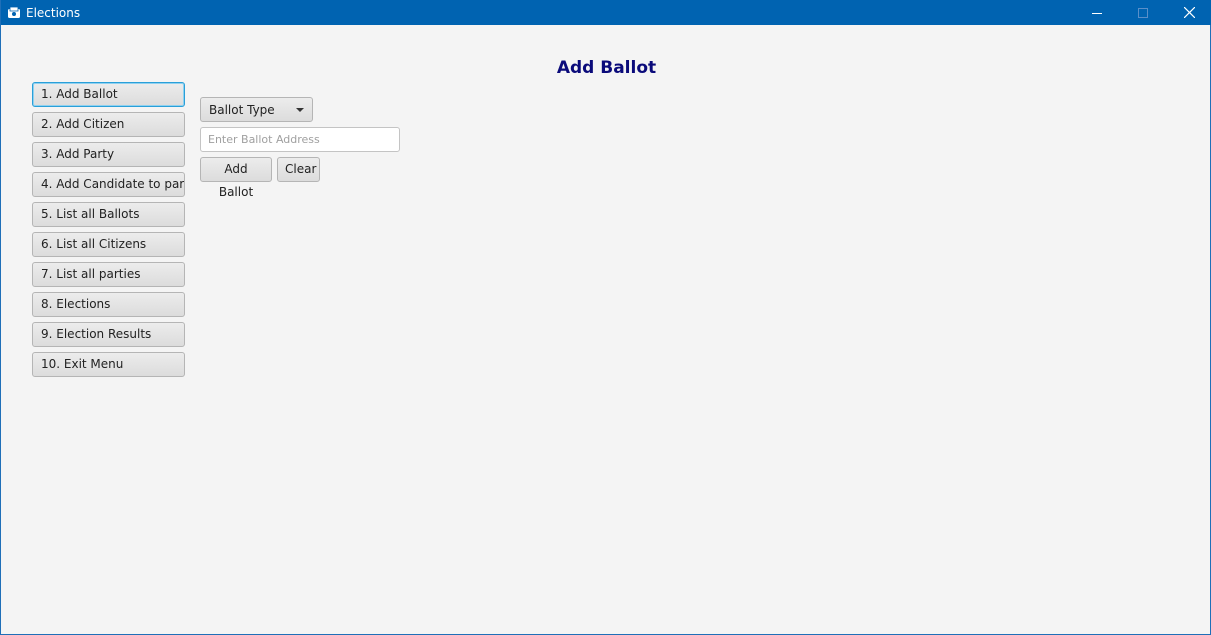 This screenshot has width=1211, height=635. What do you see at coordinates (108, 214) in the screenshot?
I see `menu-list-ballots-button: 5. List all Ballots` at bounding box center [108, 214].